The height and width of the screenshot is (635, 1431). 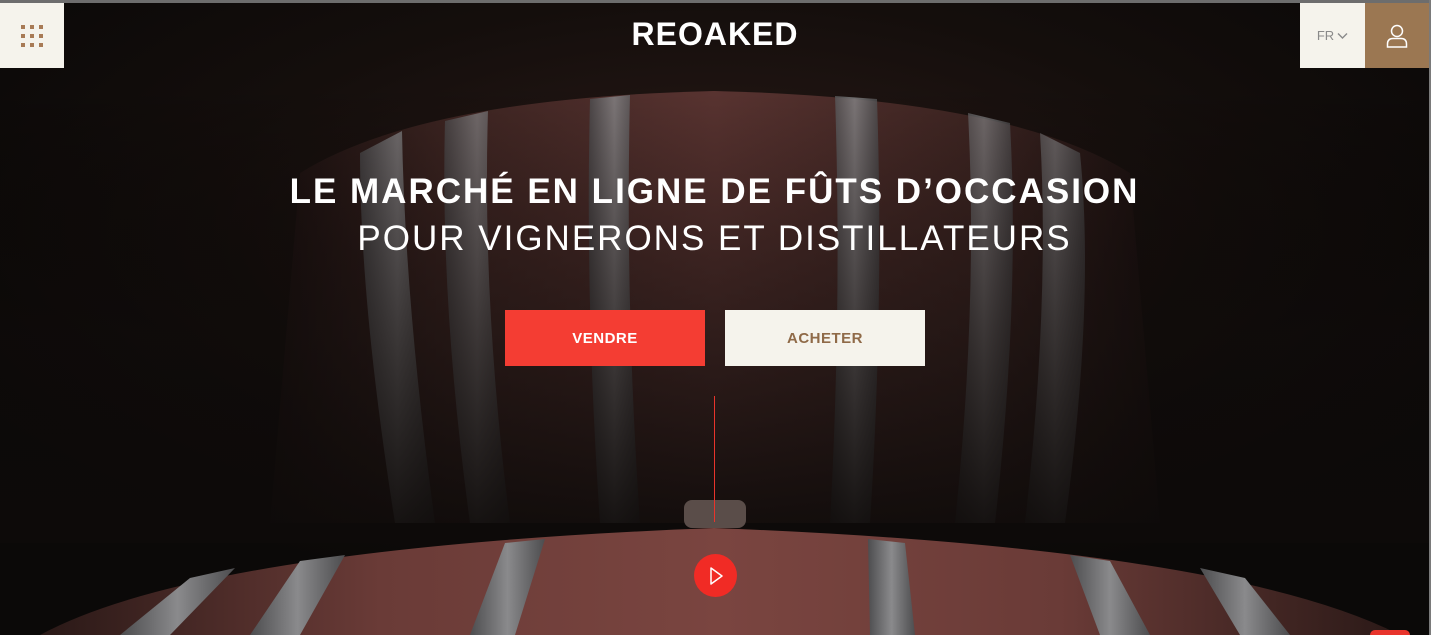 I want to click on language-label: FR, so click(x=1325, y=35).